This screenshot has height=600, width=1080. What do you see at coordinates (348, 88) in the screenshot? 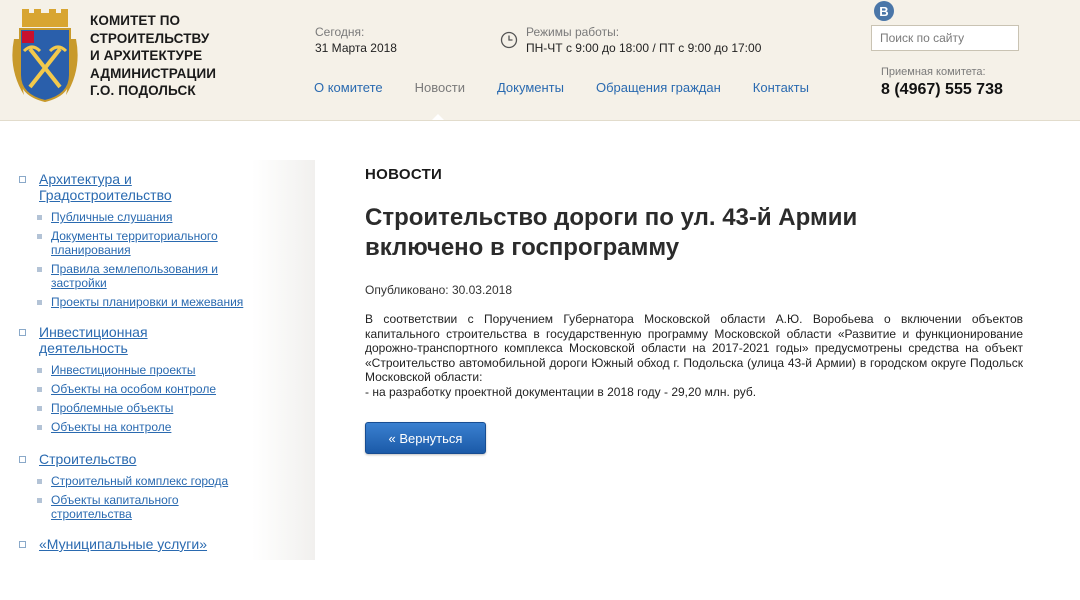
I see `nav-about: О комитете` at bounding box center [348, 88].